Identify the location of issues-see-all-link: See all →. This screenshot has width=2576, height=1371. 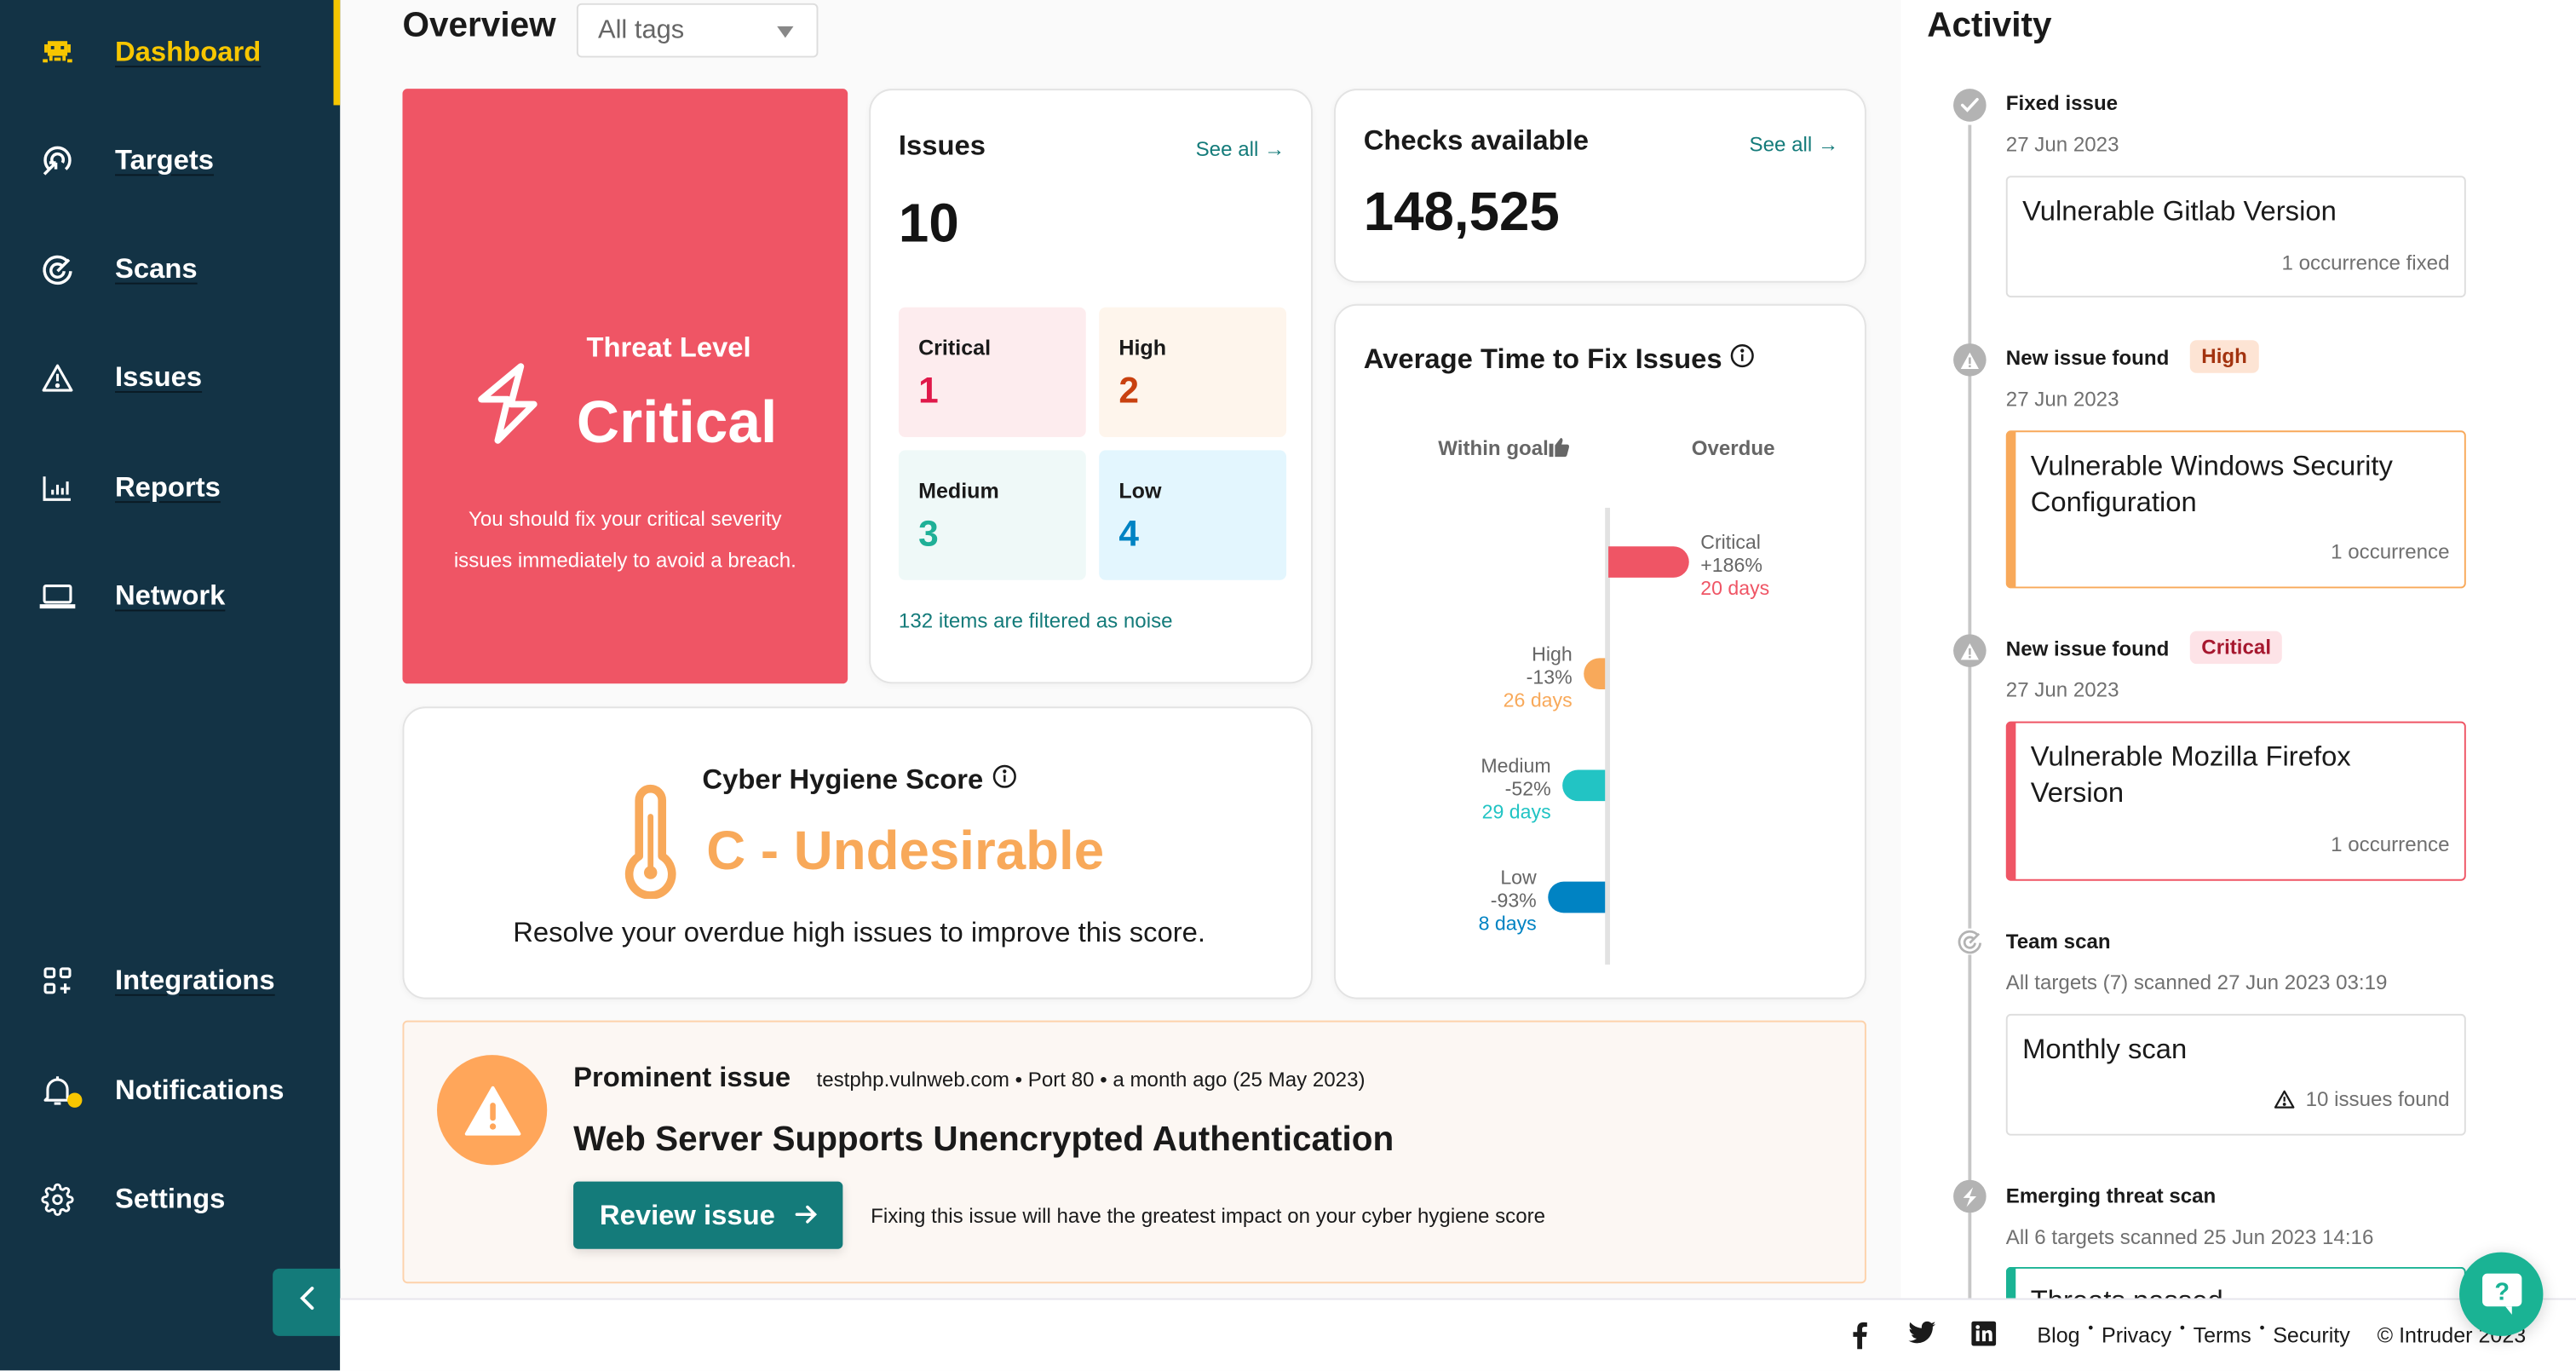
(1241, 149).